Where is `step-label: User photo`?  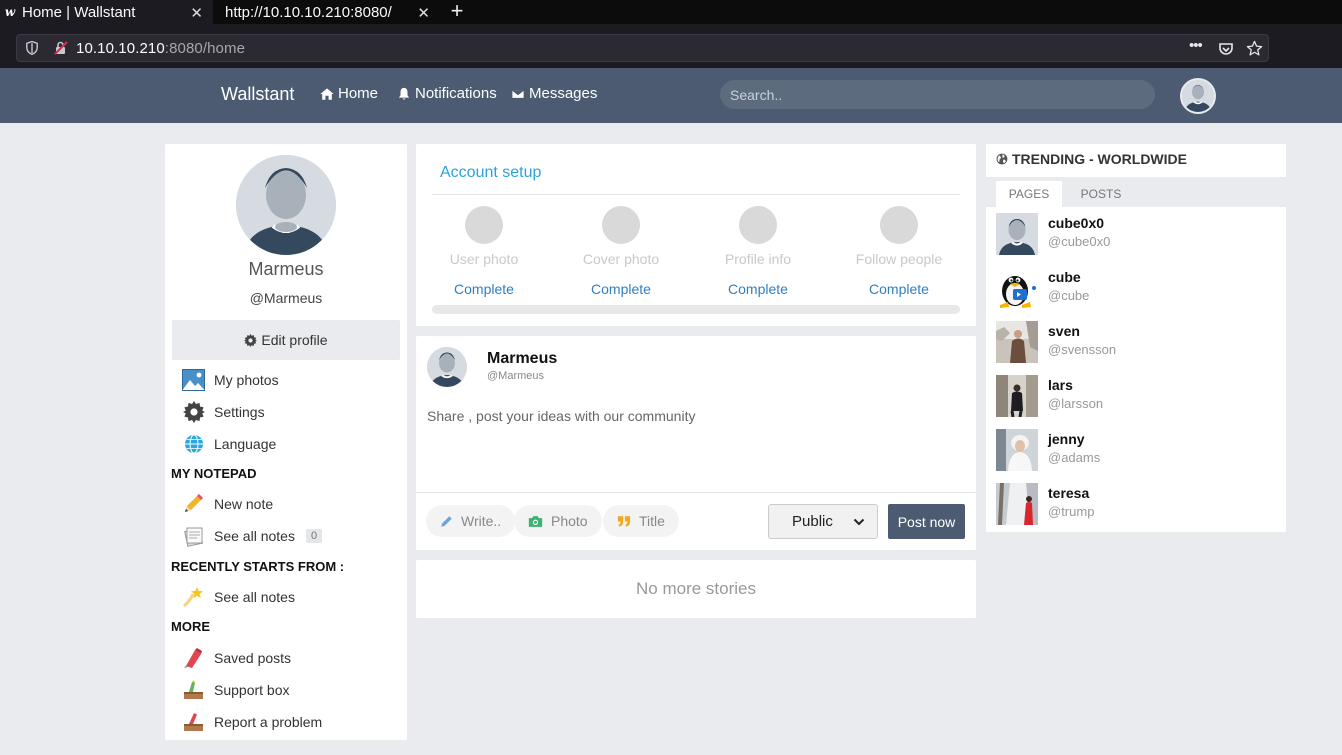 step-label: User photo is located at coordinates (484, 259).